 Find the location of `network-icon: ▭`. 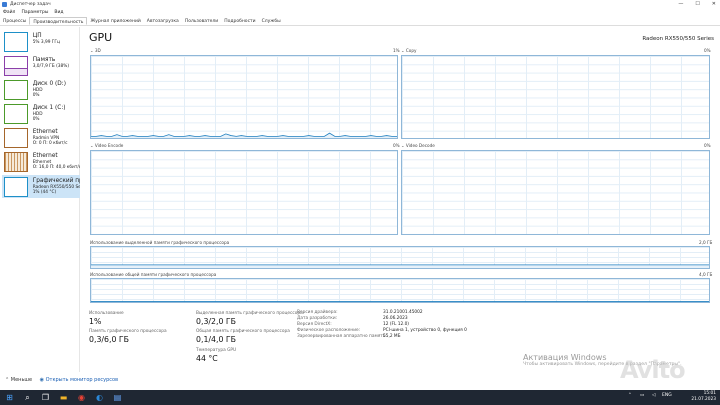

network-icon: ▭ is located at coordinates (642, 395).